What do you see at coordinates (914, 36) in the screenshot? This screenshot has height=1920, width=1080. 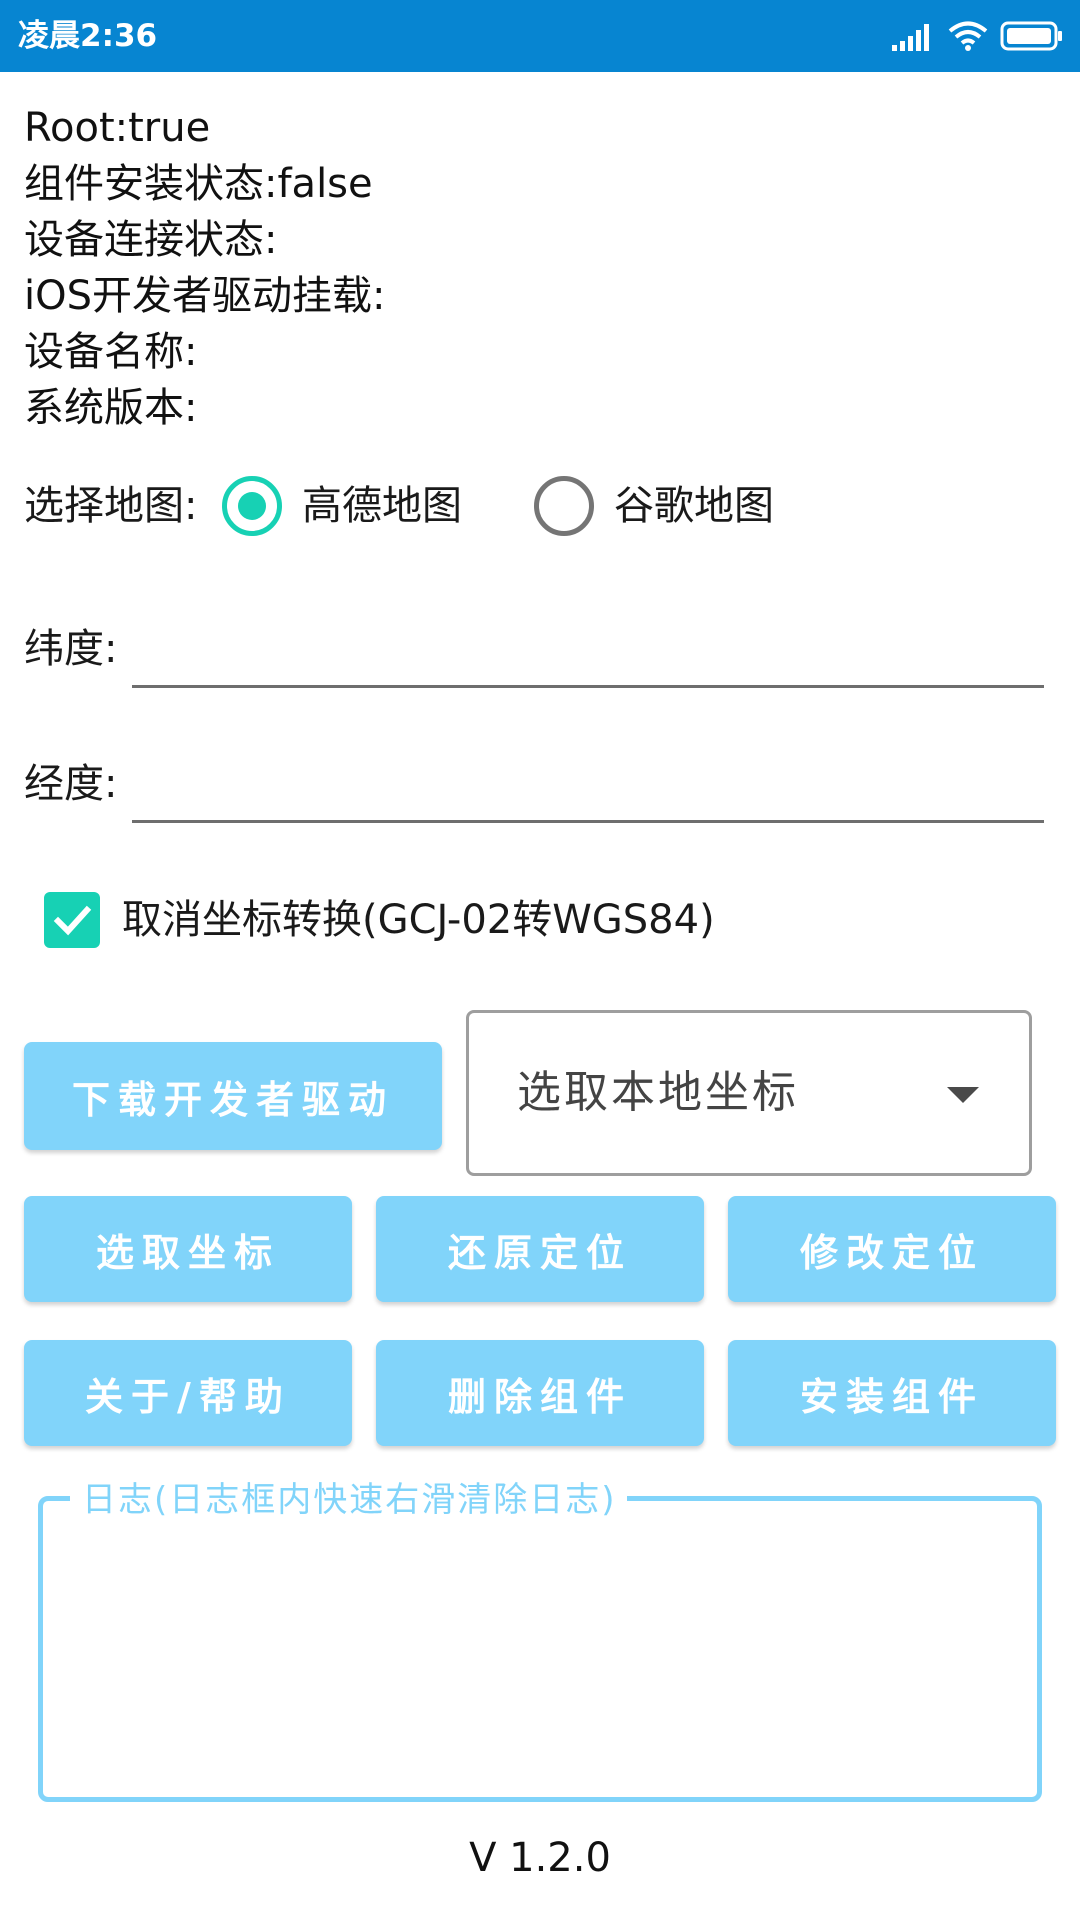 I see `signal-icon` at bounding box center [914, 36].